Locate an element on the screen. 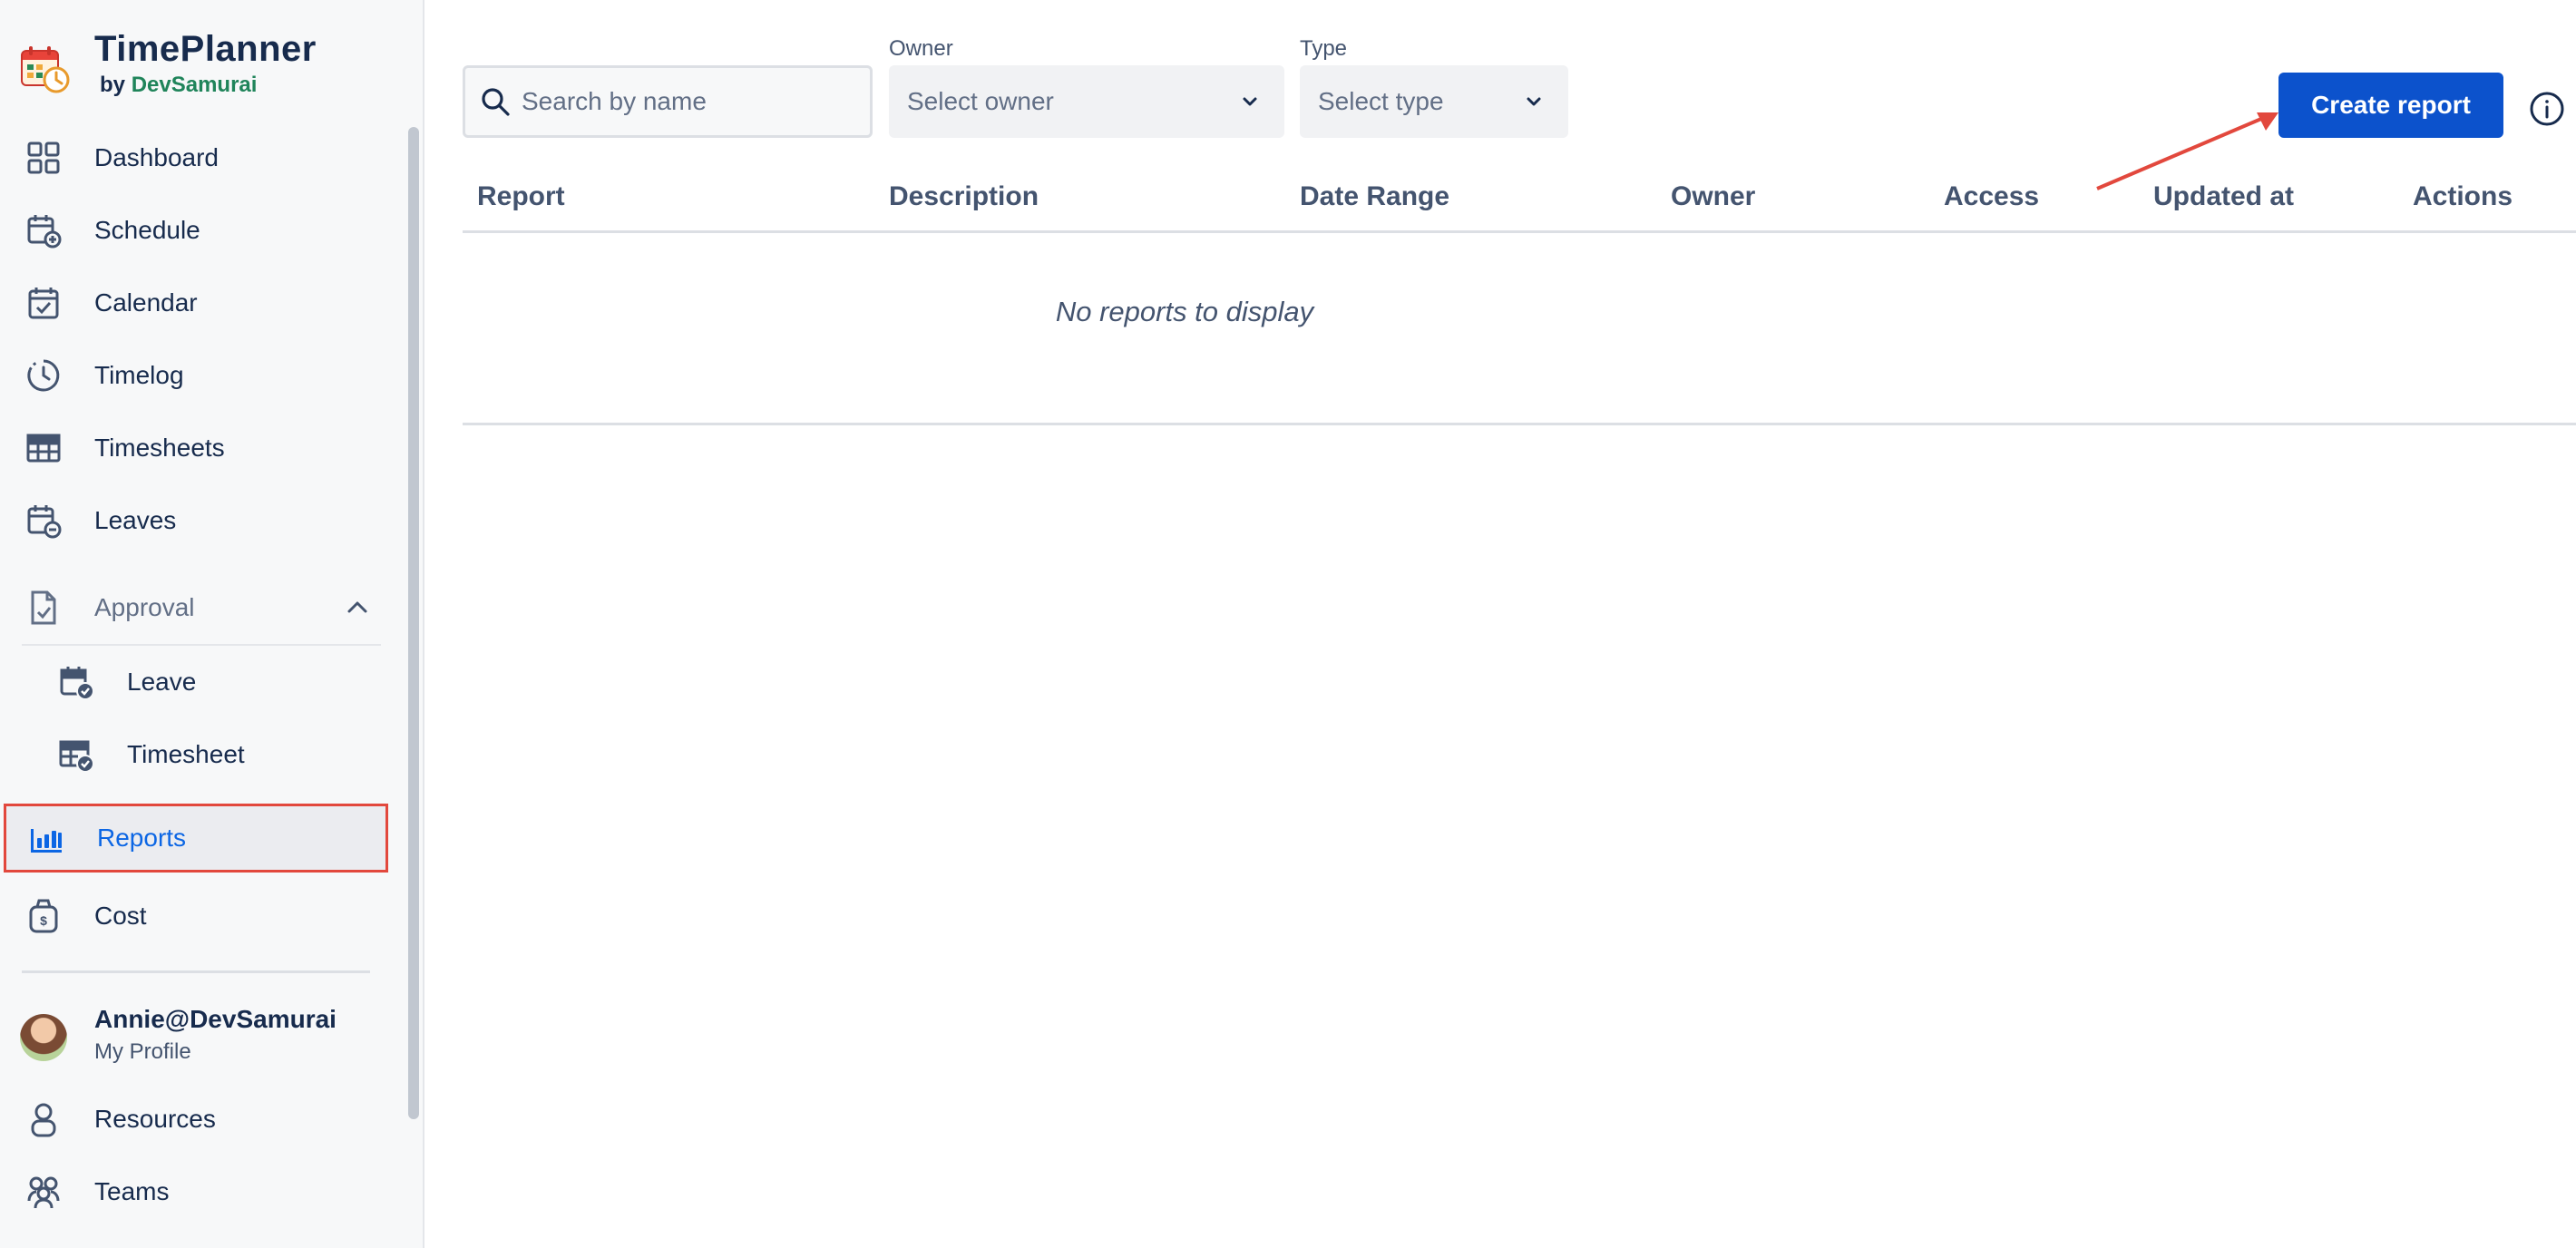 The image size is (2576, 1248). owner-label: Owner is located at coordinates (921, 48).